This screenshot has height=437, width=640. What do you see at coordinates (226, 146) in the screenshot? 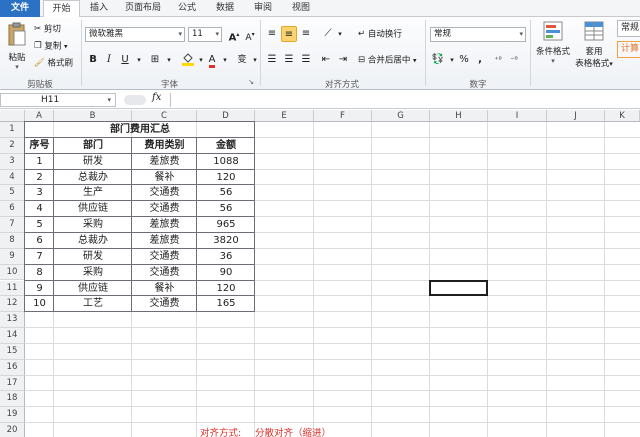
I see `table-header-cell: 金额` at bounding box center [226, 146].